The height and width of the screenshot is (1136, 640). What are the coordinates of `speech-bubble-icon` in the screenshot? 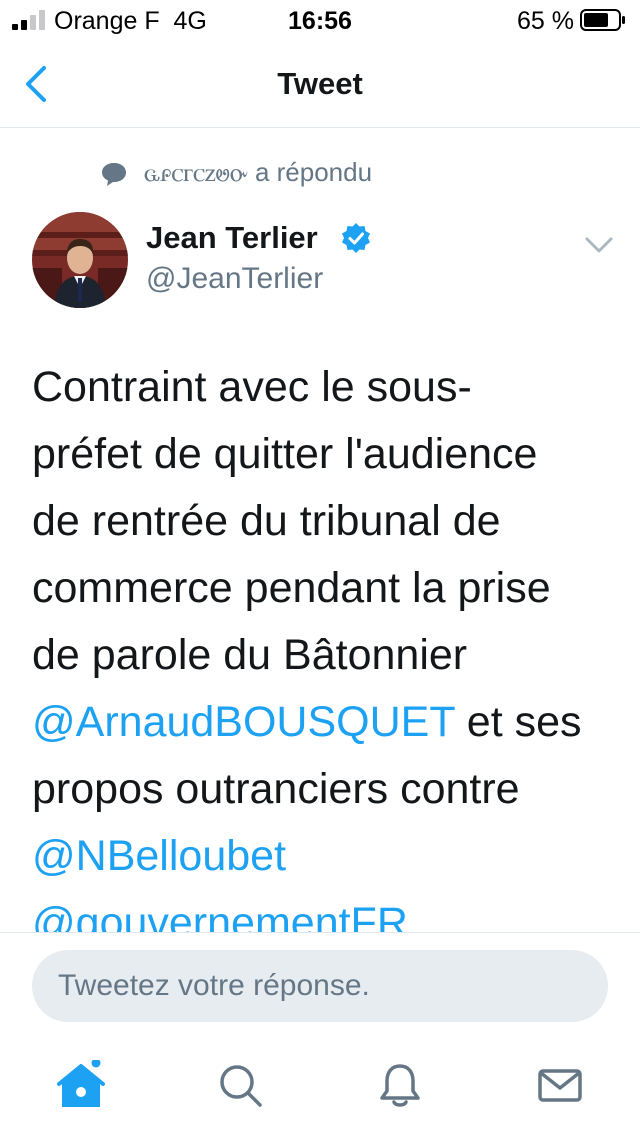 It's located at (114, 174).